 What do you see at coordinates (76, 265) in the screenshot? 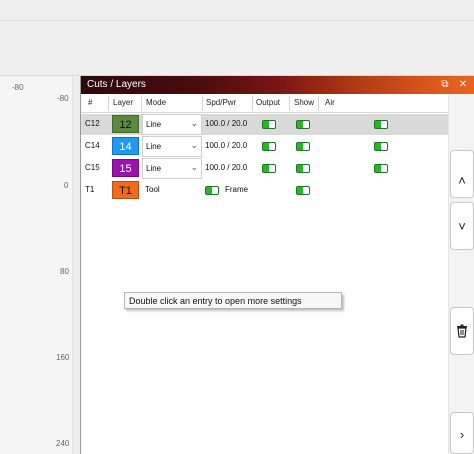
I see `ruler-strip` at bounding box center [76, 265].